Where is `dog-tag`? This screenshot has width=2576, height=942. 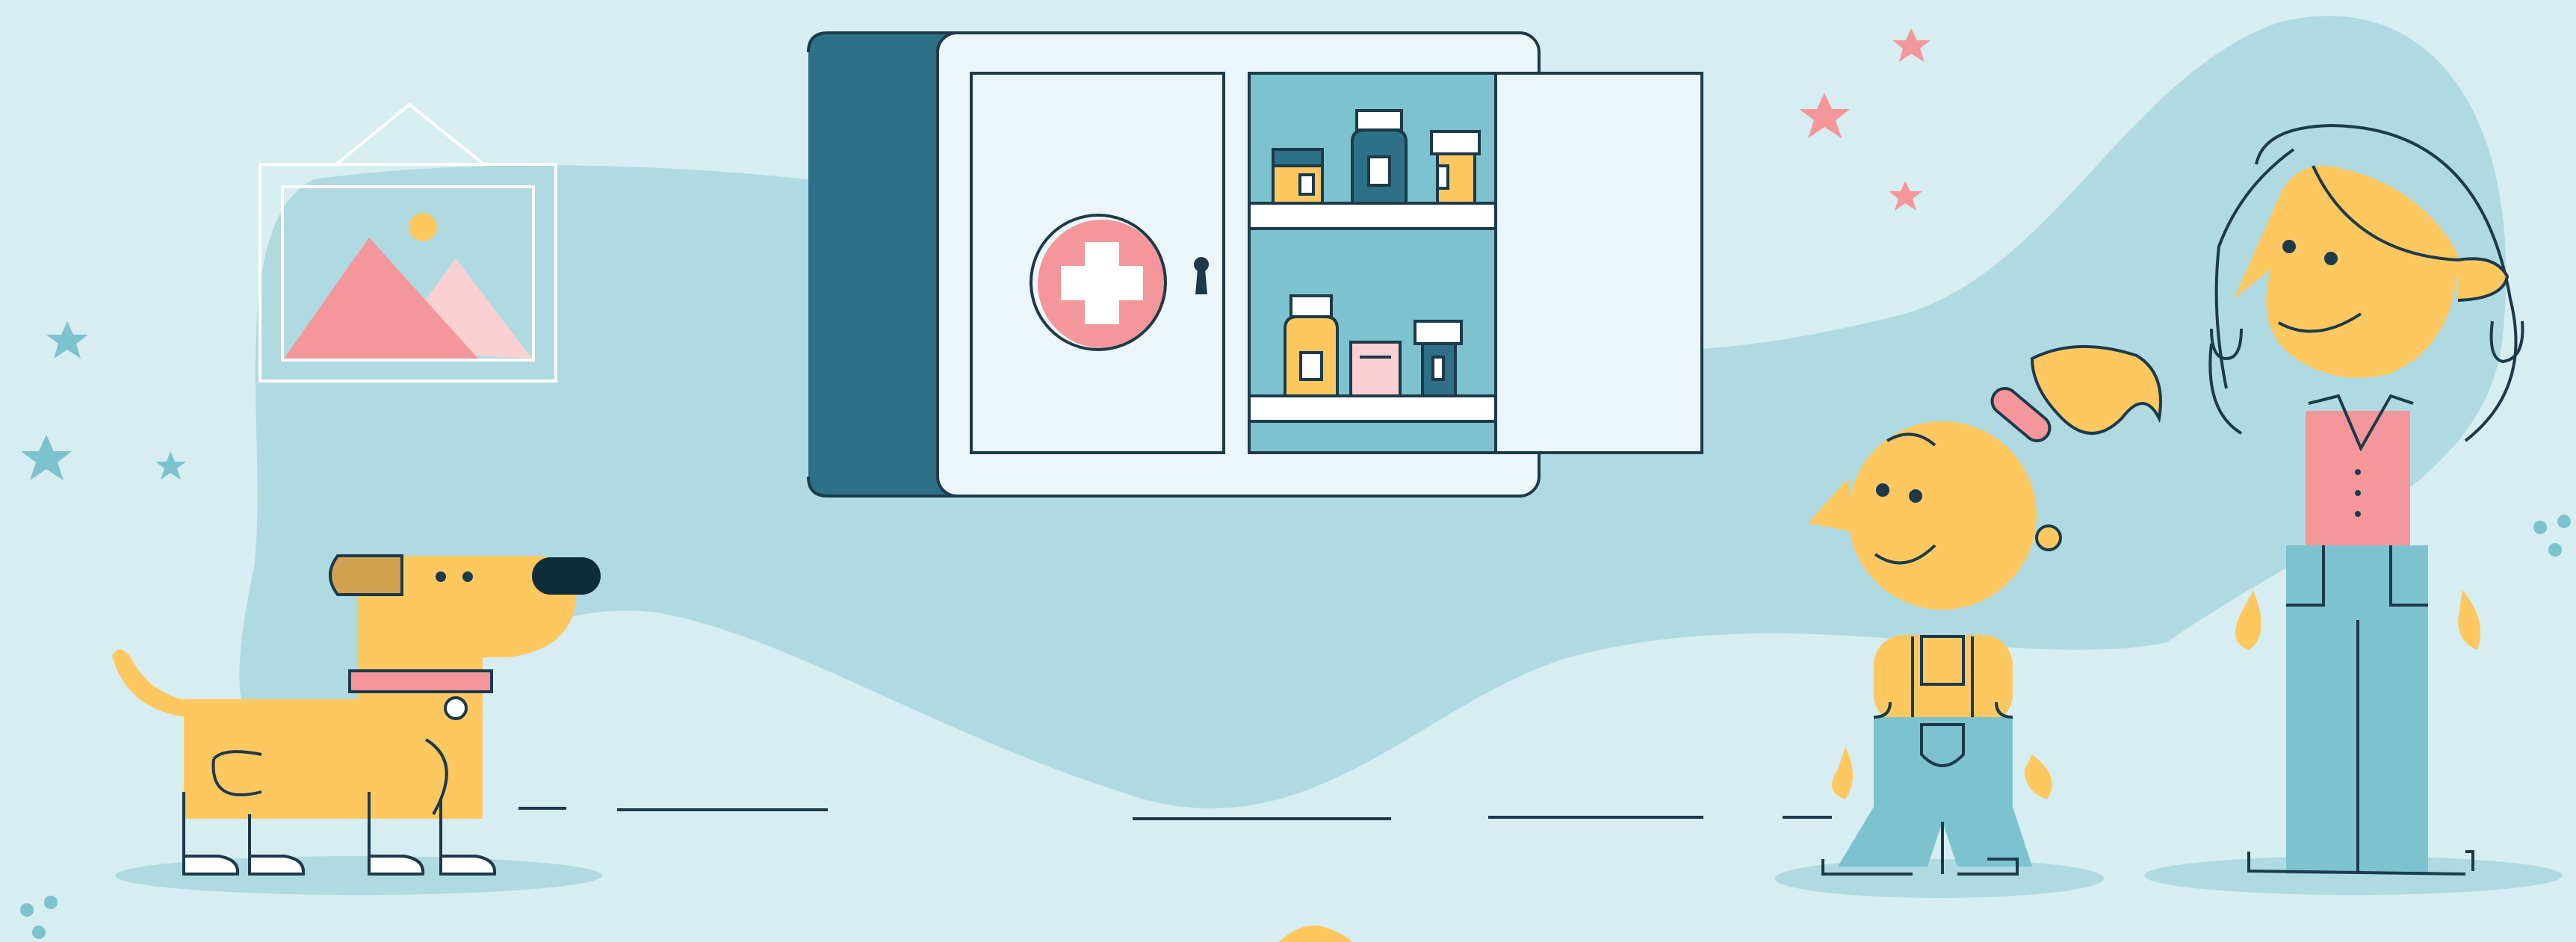 dog-tag is located at coordinates (456, 708).